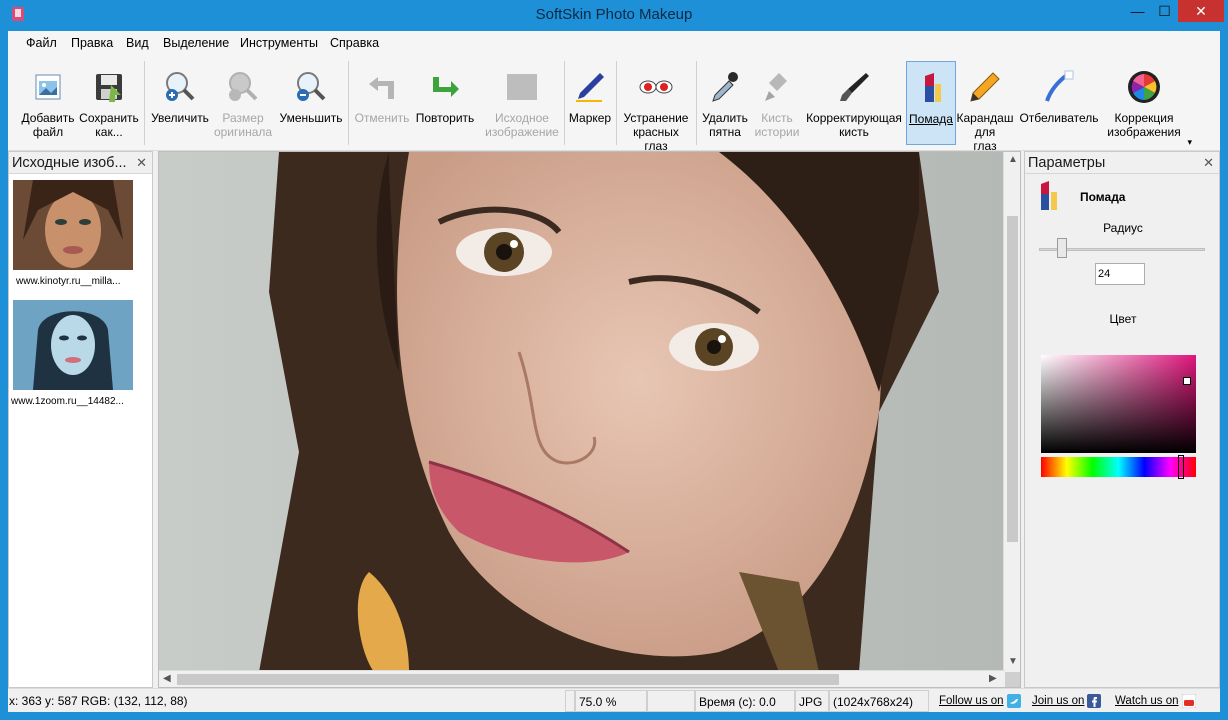  What do you see at coordinates (776, 87) in the screenshot?
I see `history-brush-icon` at bounding box center [776, 87].